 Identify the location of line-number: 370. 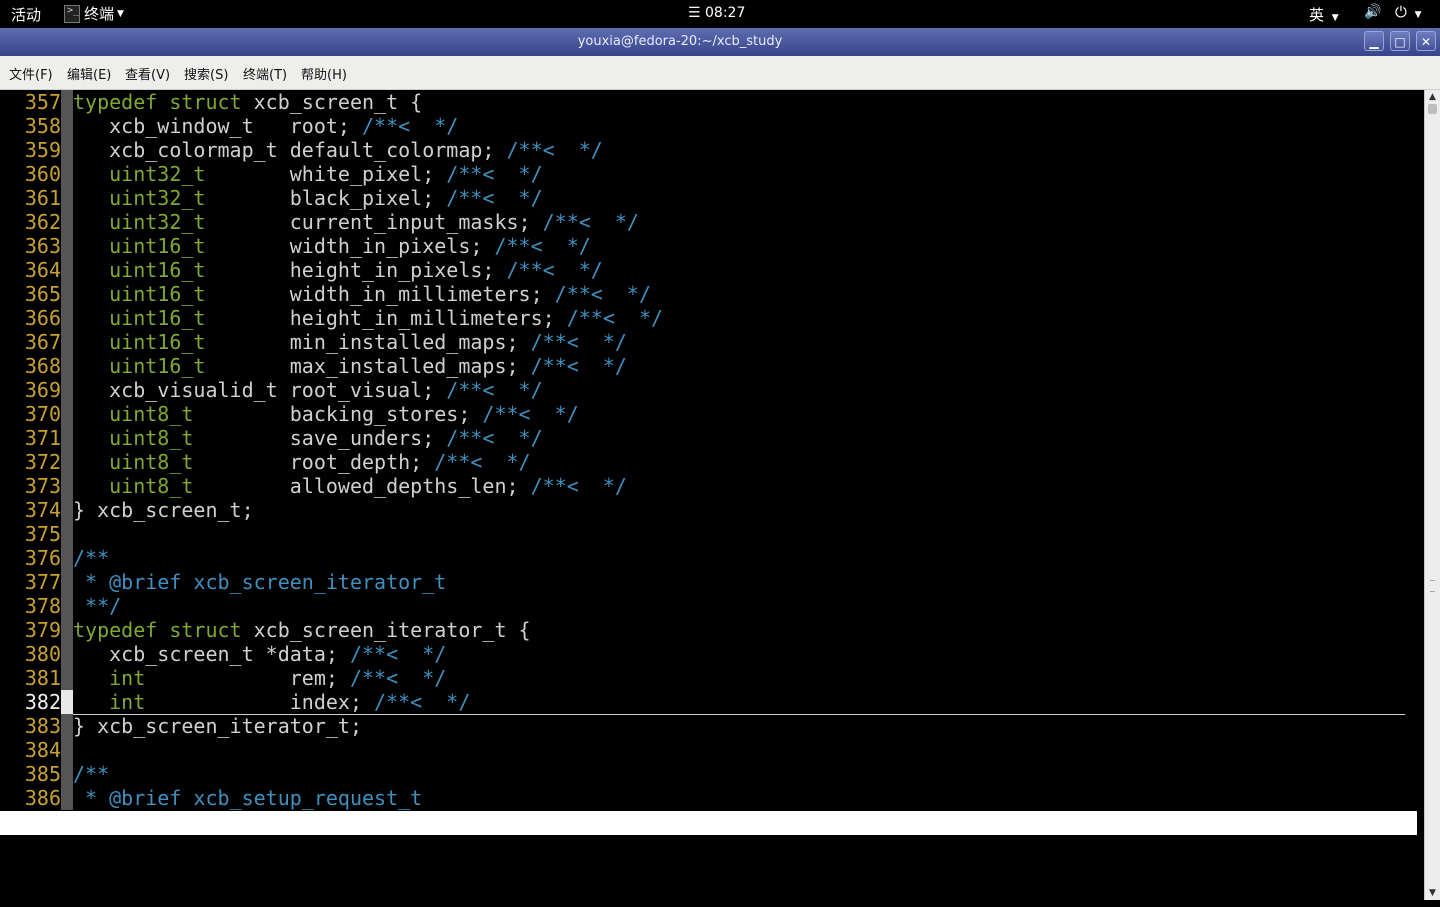
(42, 414).